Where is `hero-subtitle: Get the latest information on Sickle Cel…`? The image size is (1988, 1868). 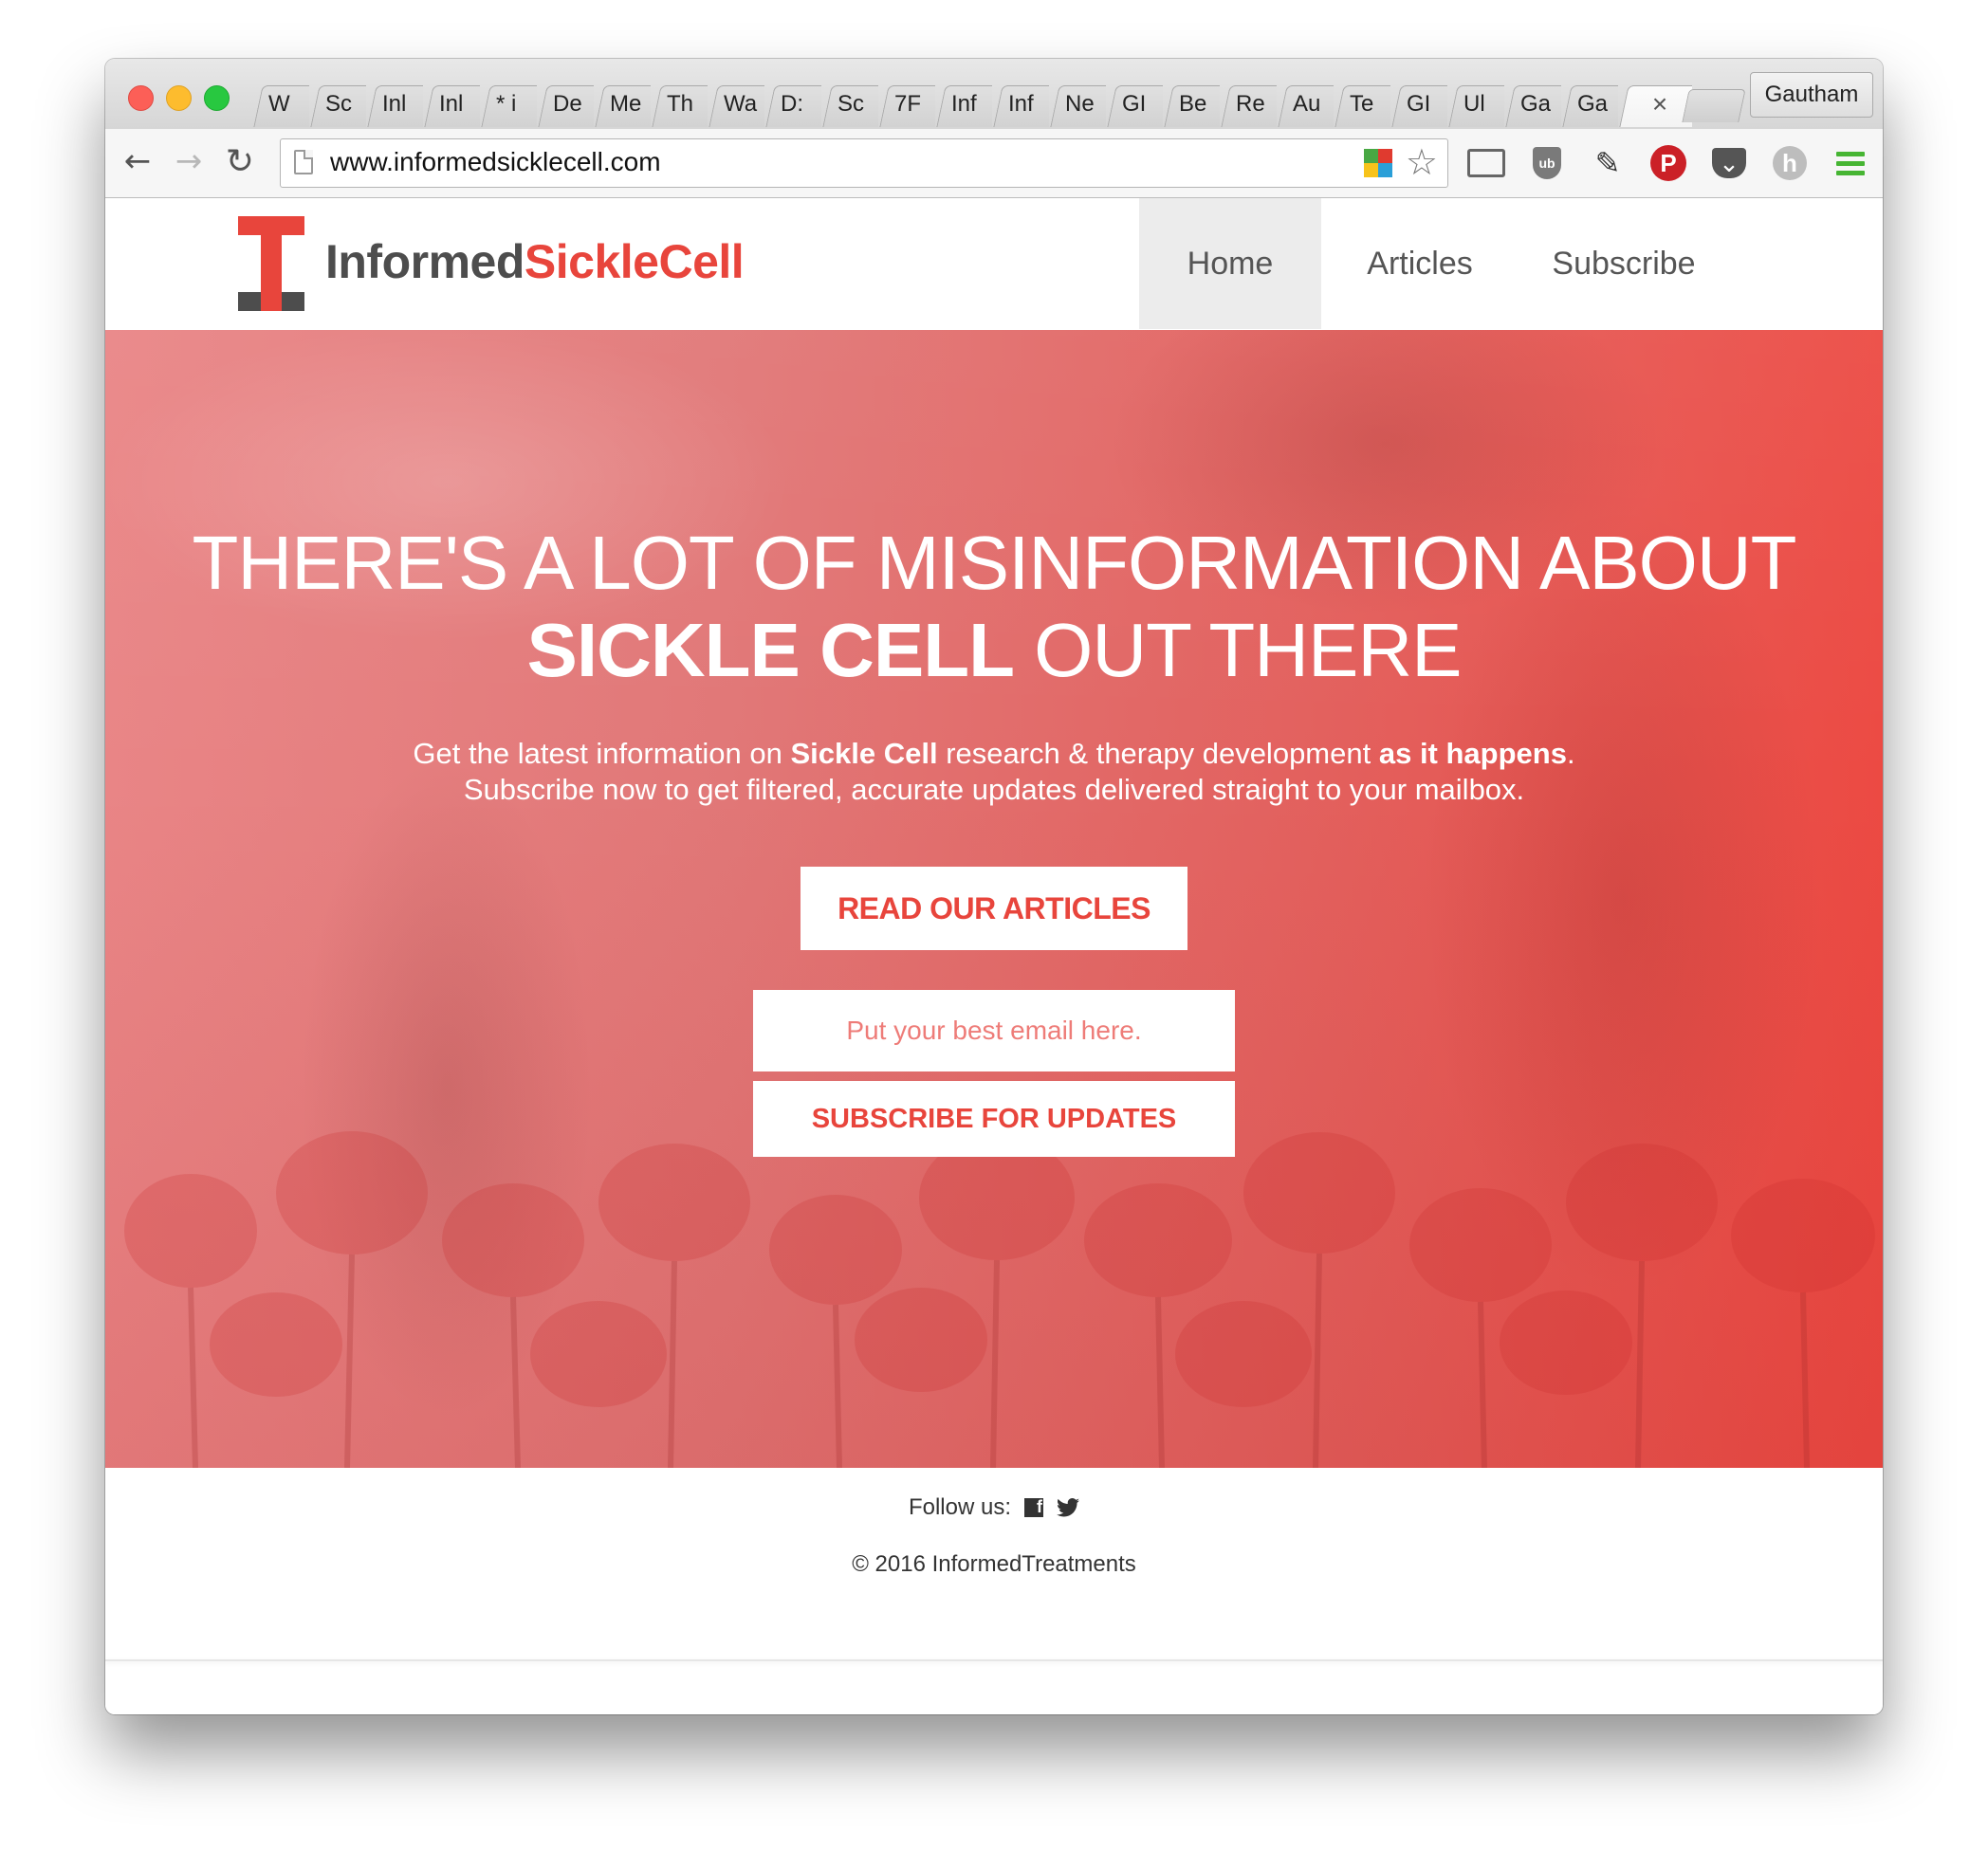 hero-subtitle: Get the latest information on Sickle Cel… is located at coordinates (994, 772).